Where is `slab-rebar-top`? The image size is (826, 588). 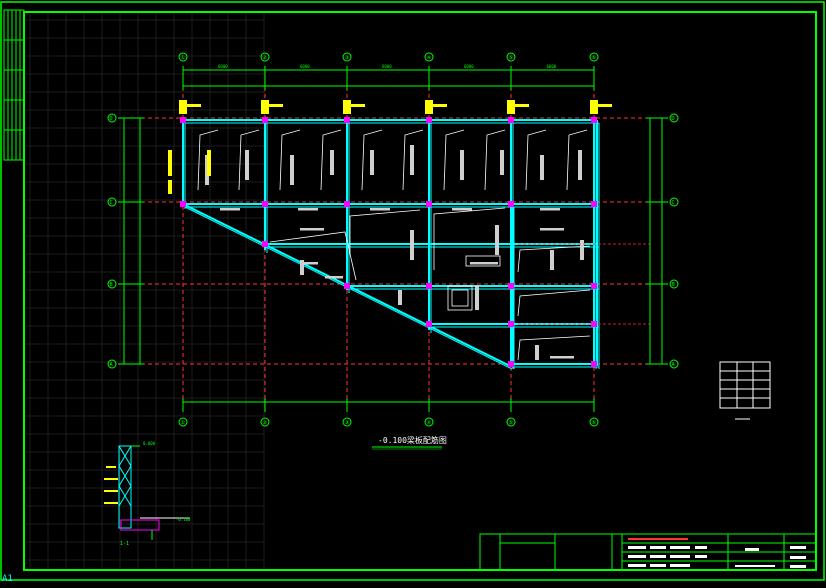 slab-rebar-top is located at coordinates (577, 160).